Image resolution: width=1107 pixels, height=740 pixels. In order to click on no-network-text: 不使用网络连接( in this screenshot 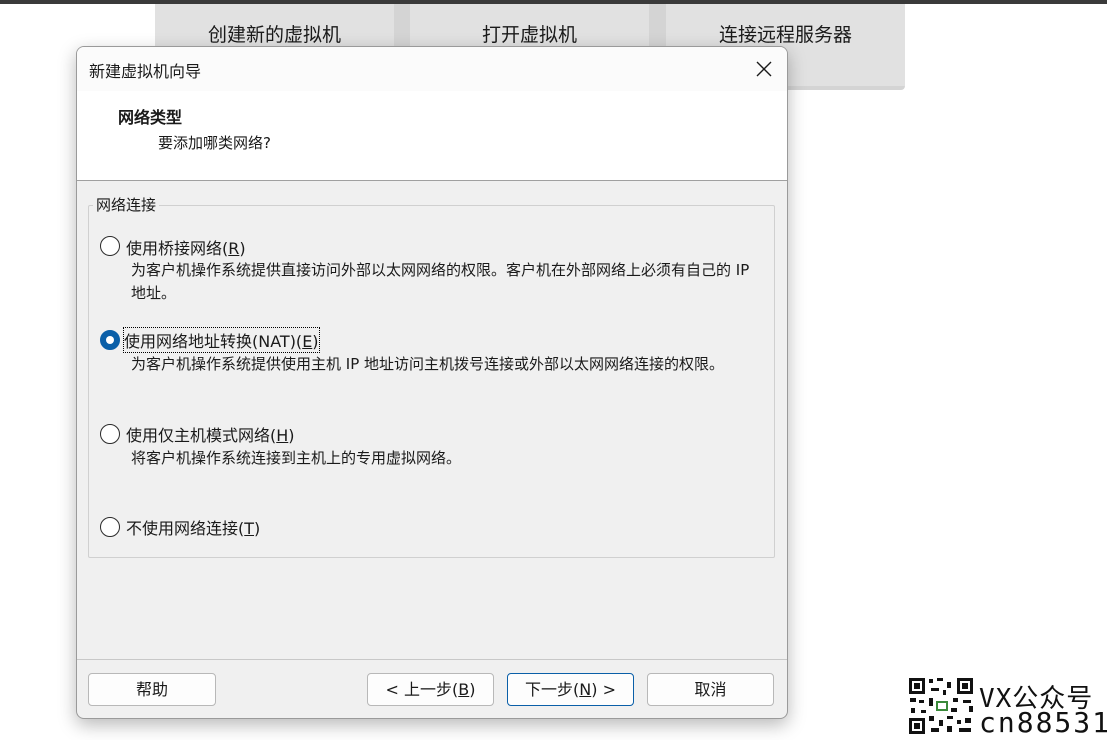, I will do `click(185, 528)`.